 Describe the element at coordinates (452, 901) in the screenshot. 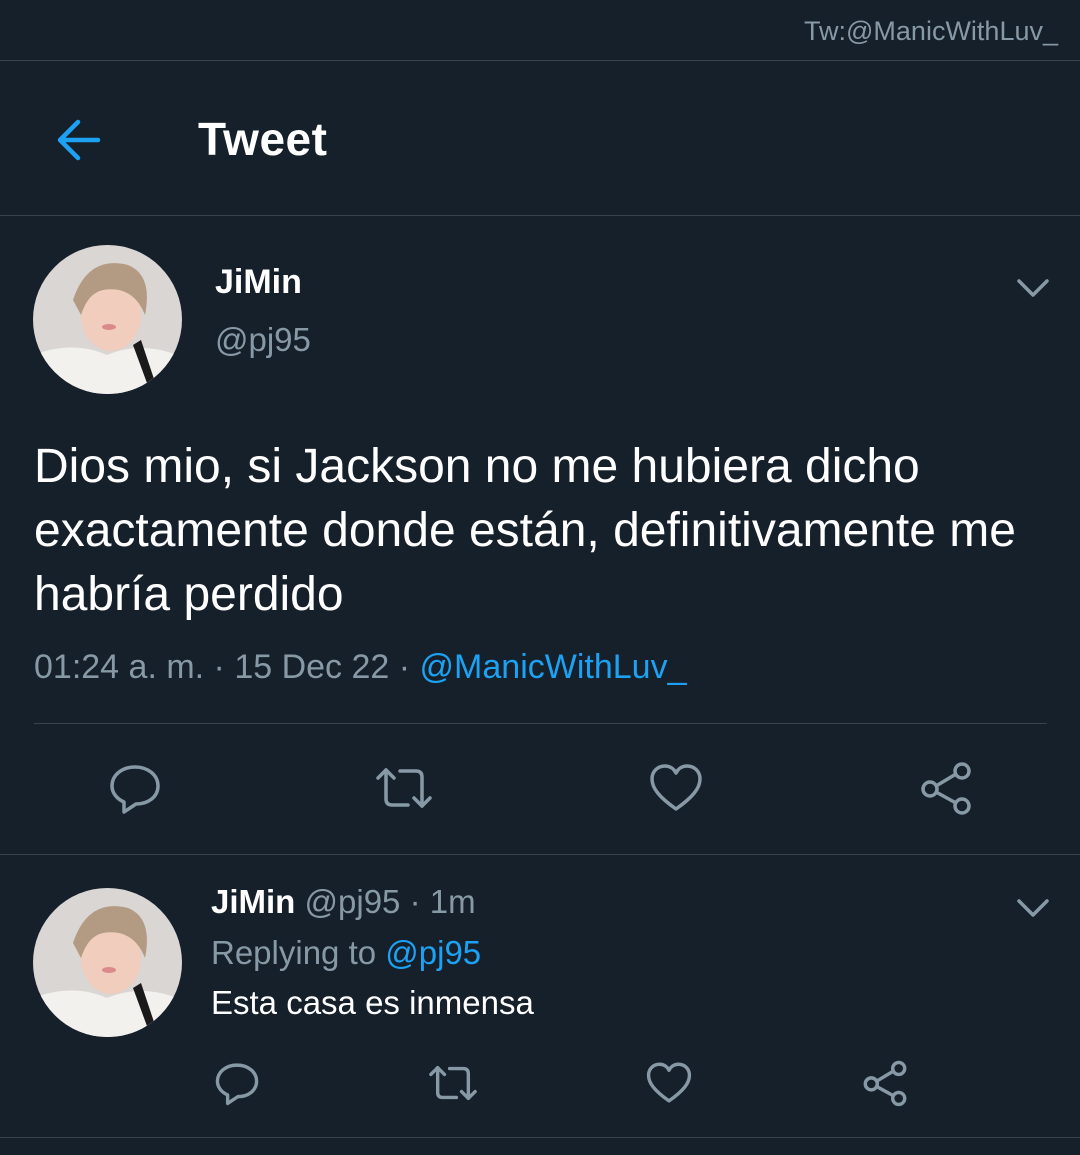

I see `reply-age: 1m` at that location.